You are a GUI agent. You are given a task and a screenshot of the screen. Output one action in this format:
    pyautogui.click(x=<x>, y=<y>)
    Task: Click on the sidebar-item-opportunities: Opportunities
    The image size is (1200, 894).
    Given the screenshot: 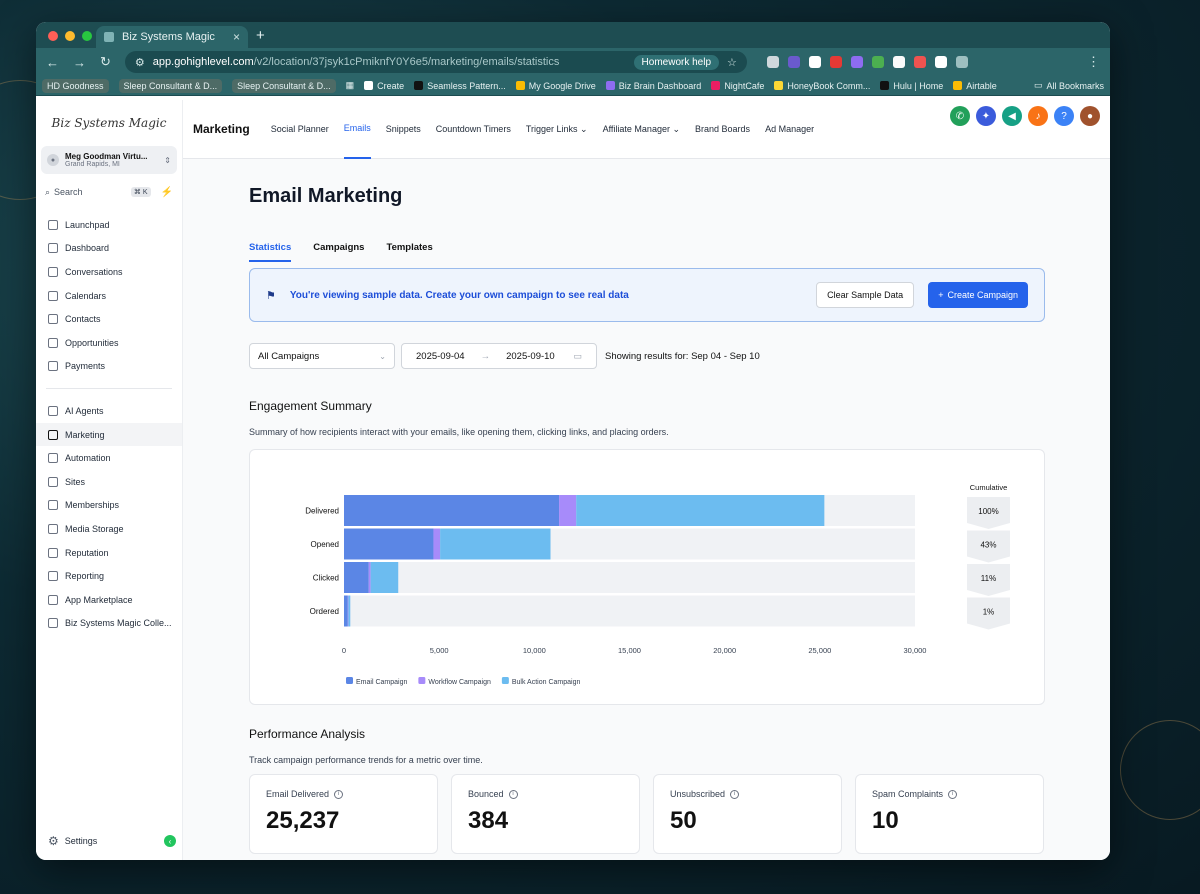 What is the action you would take?
    pyautogui.click(x=109, y=343)
    